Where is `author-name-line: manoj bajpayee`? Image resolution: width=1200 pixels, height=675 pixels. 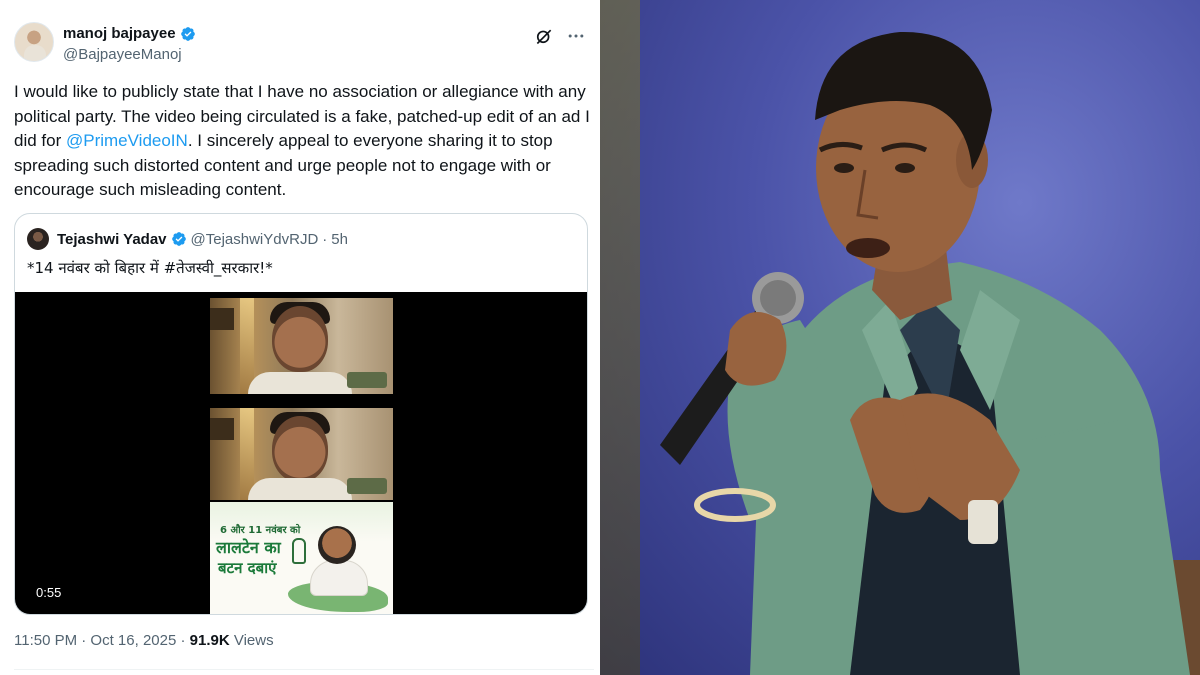
author-name-line: manoj bajpayee is located at coordinates (129, 33).